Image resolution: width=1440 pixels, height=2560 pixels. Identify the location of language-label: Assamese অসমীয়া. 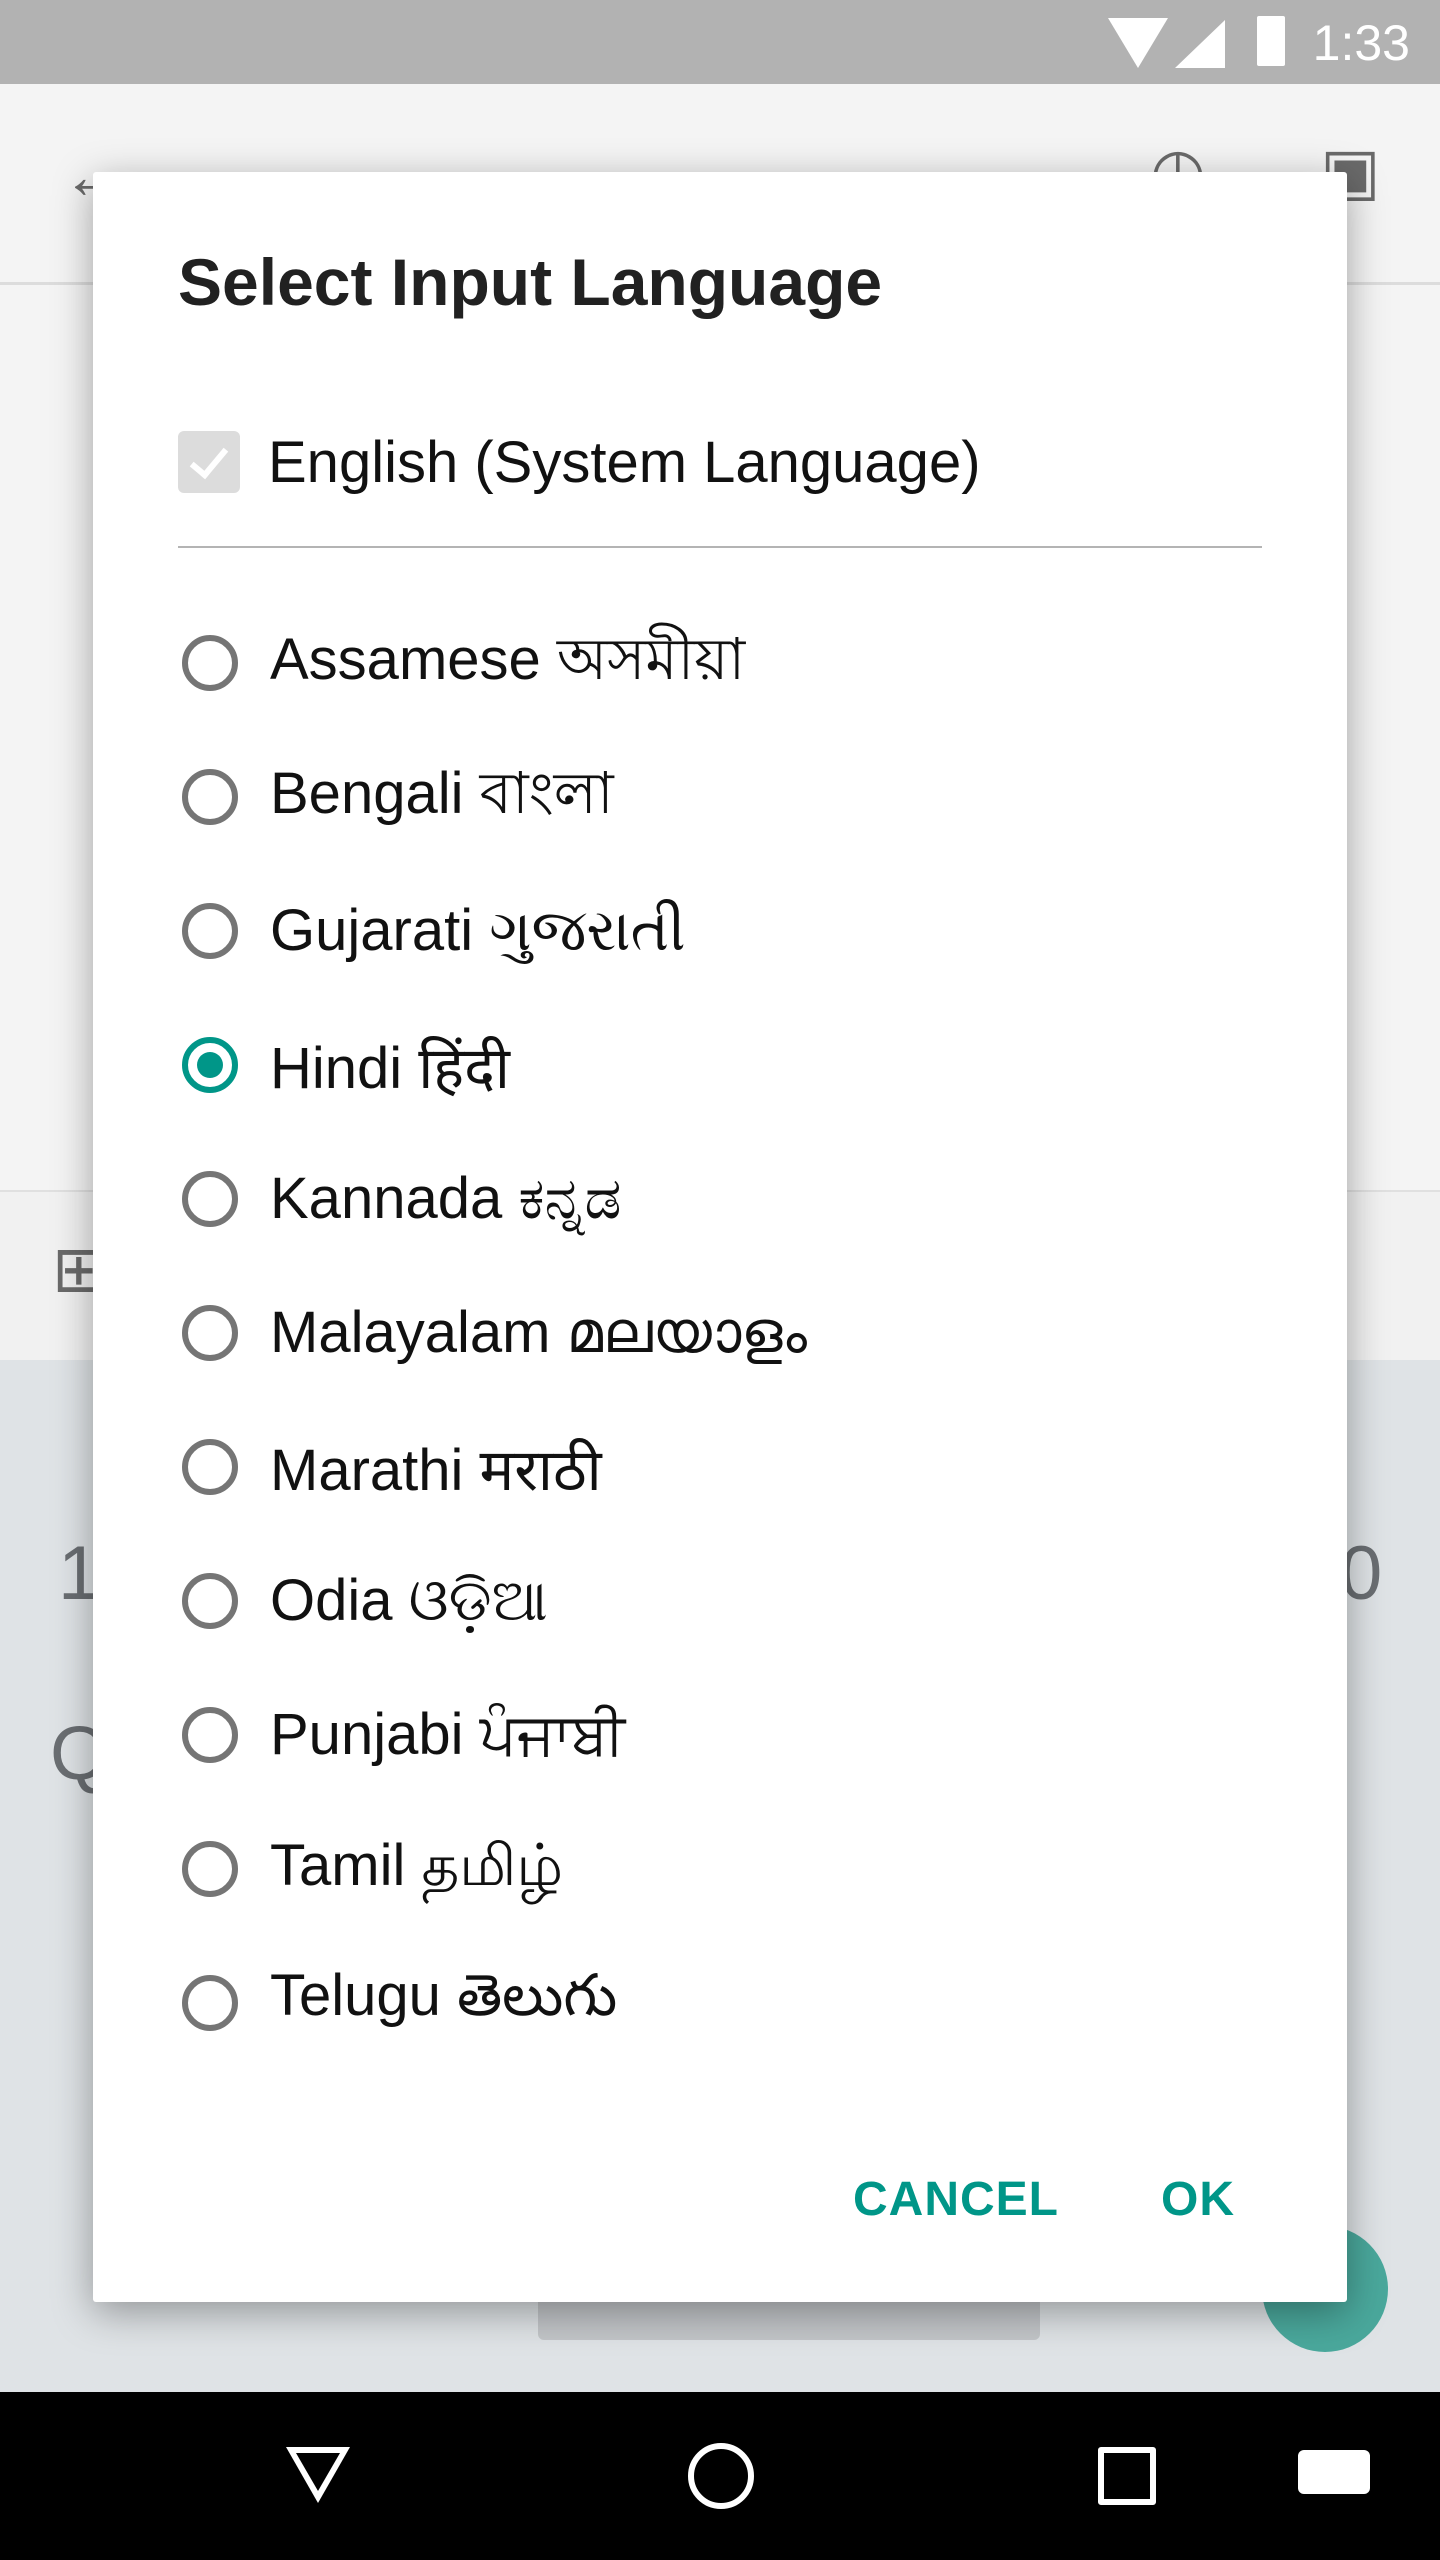
(508, 659).